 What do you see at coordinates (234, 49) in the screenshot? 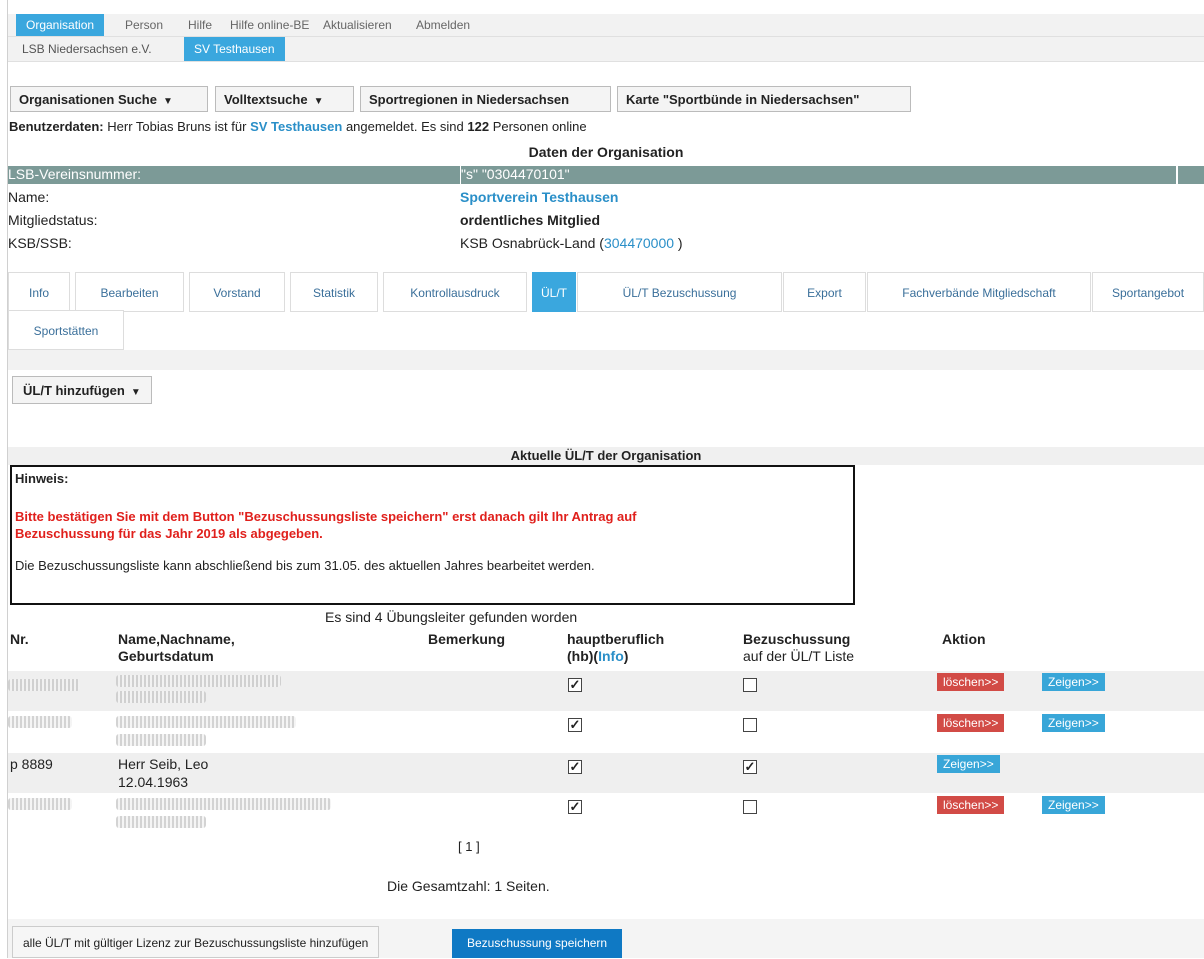
I see `subnav-sv-testhausen: SV Testhausen` at bounding box center [234, 49].